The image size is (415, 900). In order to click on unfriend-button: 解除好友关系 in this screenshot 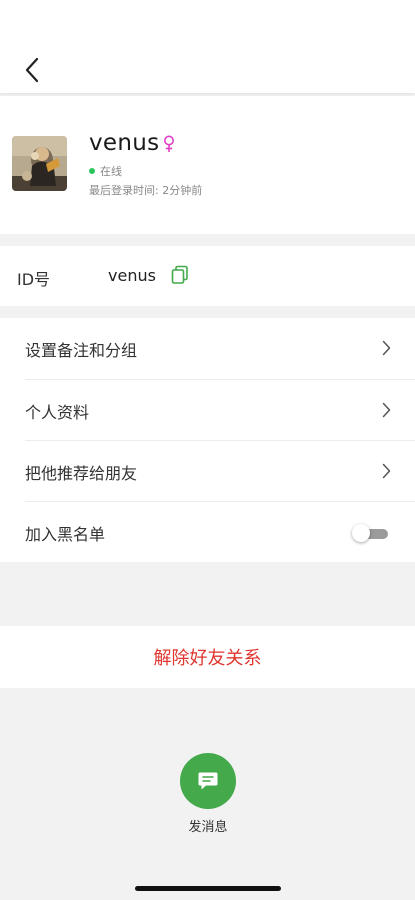, I will do `click(207, 657)`.